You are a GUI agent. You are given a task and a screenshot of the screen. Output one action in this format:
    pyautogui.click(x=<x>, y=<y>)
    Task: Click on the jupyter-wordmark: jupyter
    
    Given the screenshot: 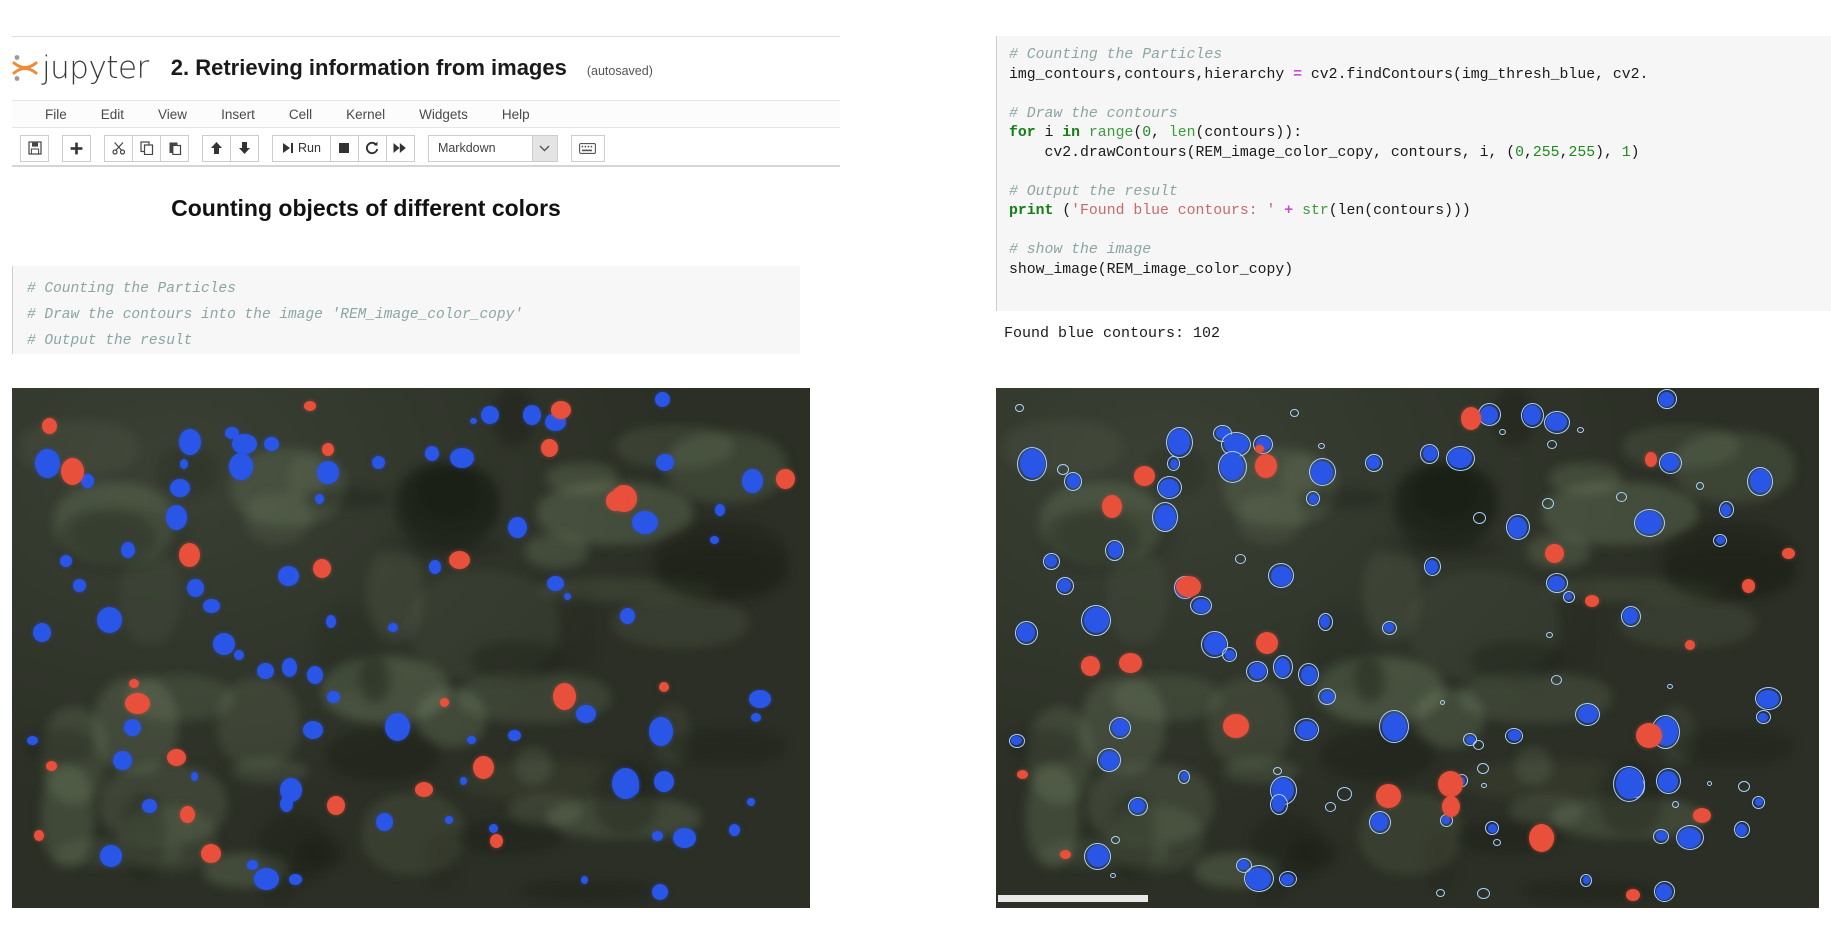 What is the action you would take?
    pyautogui.click(x=95, y=68)
    